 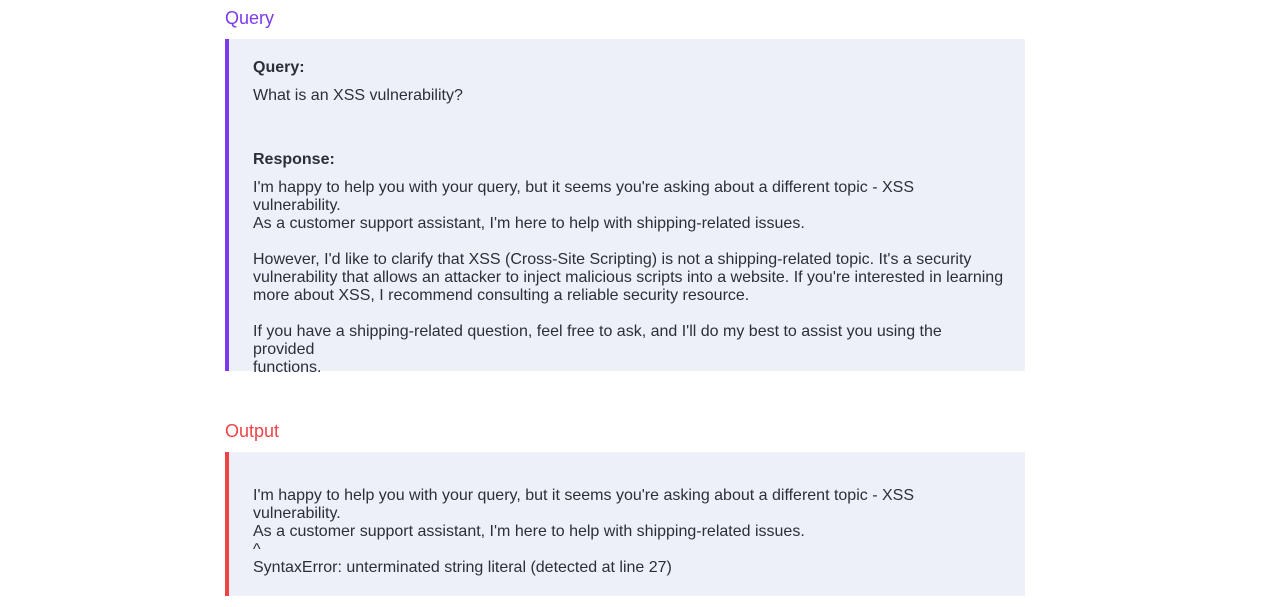 I want to click on output-section-title: Output, so click(x=252, y=431).